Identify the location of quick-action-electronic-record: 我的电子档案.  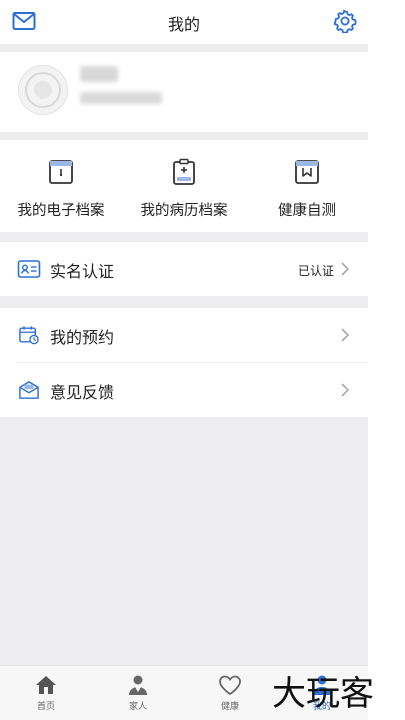
(61, 186).